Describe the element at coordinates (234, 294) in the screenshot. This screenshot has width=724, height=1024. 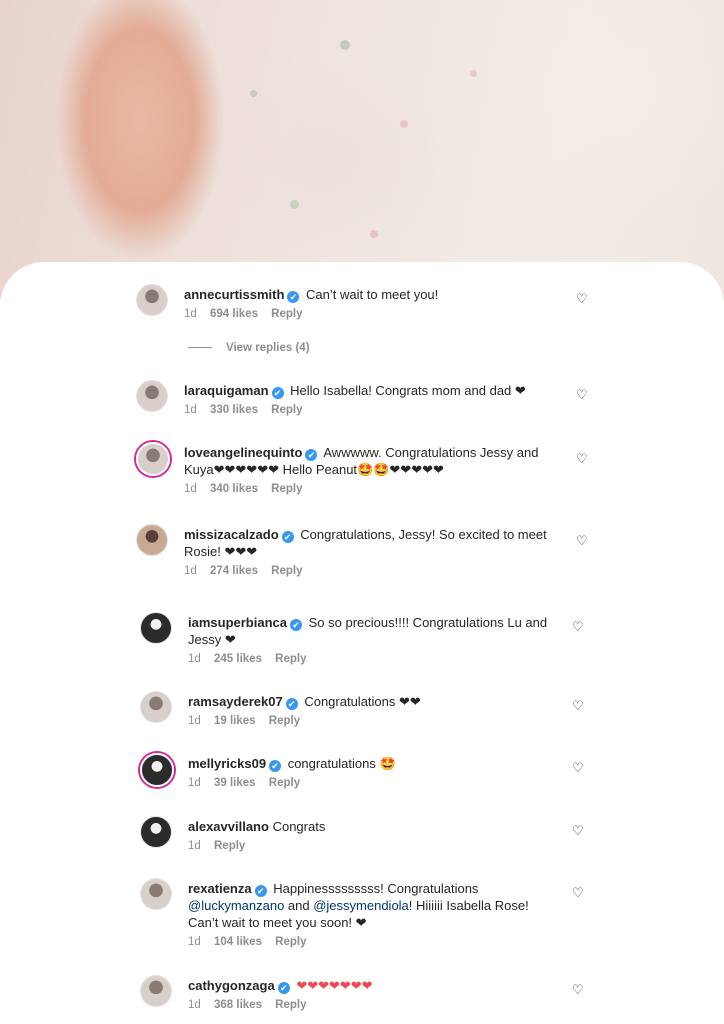
I see `comment-username: annecurtissmith` at that location.